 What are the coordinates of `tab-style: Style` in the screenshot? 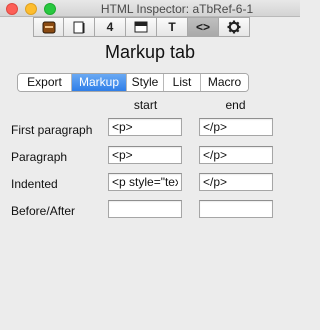 It's located at (145, 82).